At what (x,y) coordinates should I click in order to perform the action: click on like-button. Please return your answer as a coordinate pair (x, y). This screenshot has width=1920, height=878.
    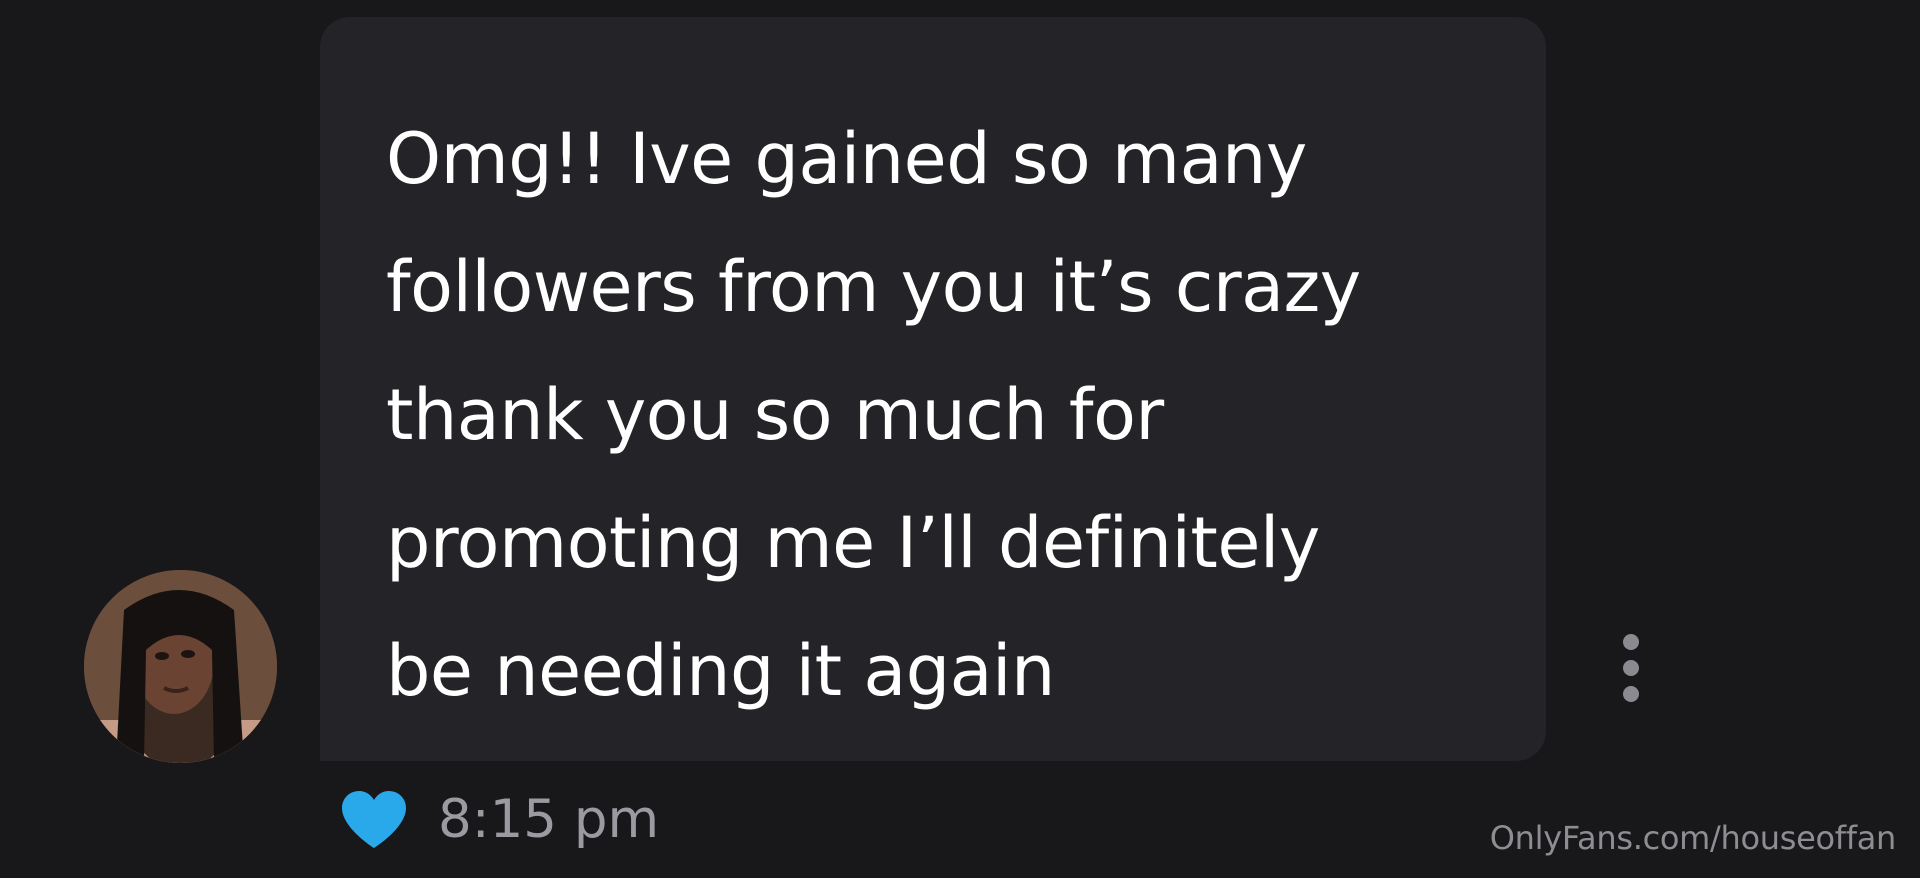
    Looking at the image, I should click on (374, 820).